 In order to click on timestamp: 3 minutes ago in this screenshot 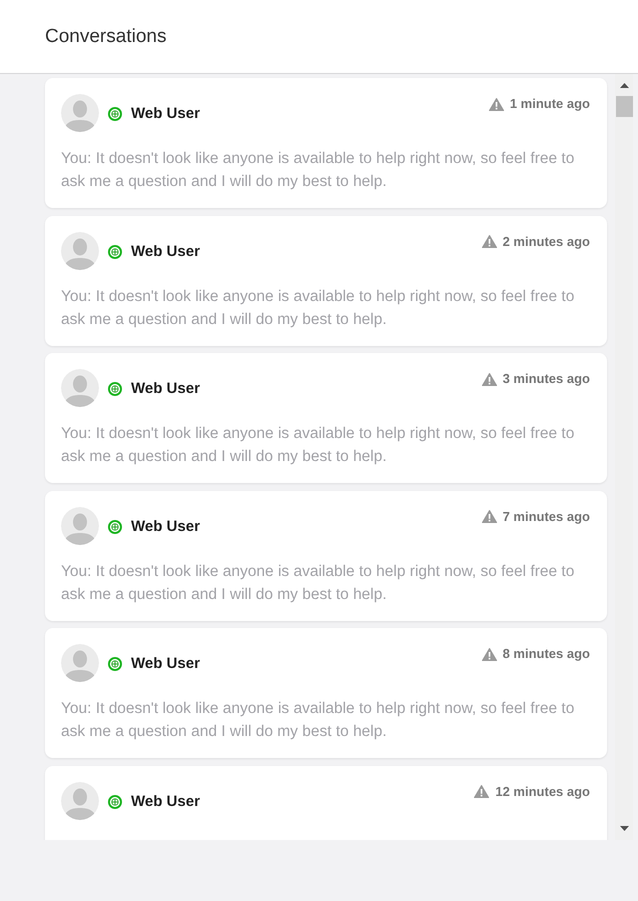, I will do `click(546, 379)`.